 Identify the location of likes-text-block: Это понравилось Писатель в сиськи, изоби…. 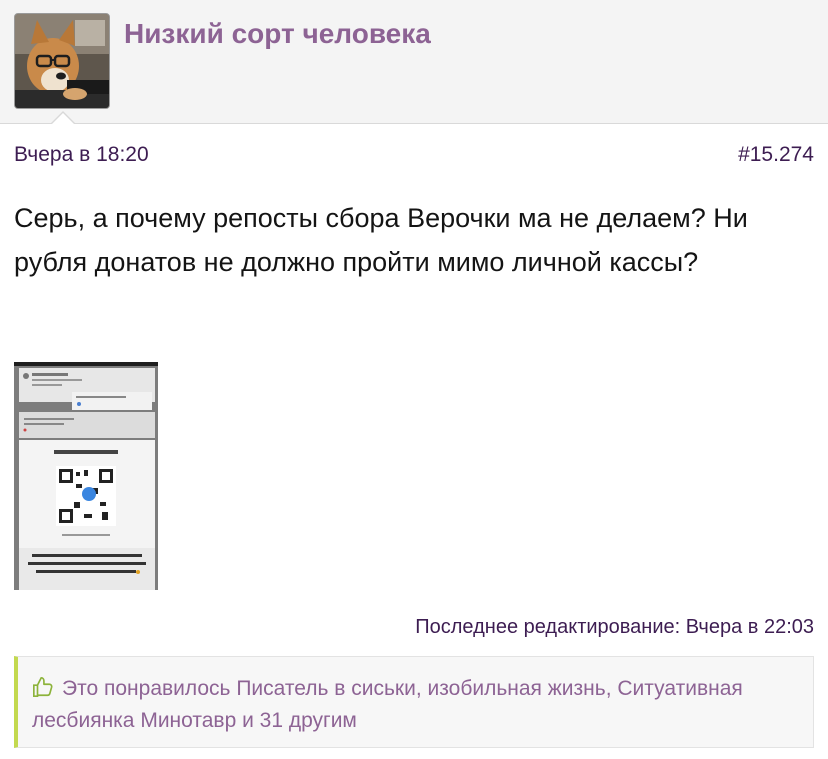
(422, 705).